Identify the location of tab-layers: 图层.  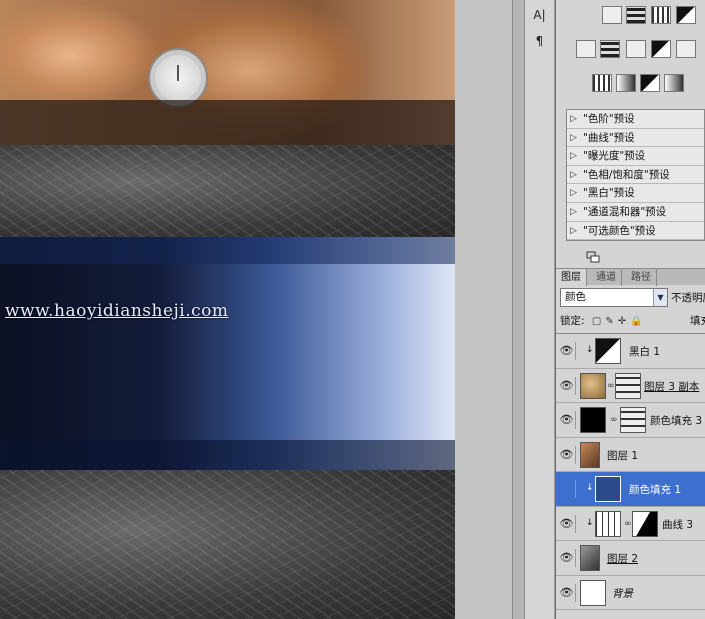
(571, 277).